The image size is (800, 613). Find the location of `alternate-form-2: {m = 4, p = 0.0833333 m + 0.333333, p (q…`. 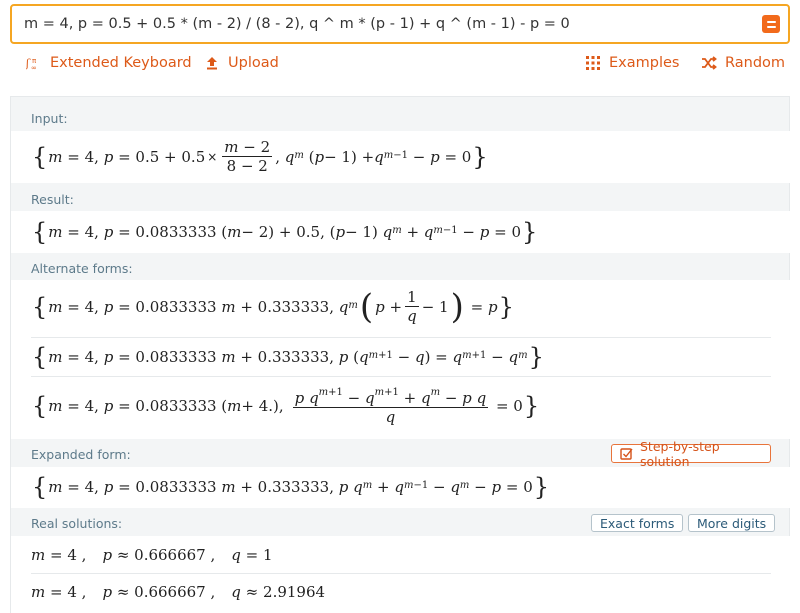

alternate-form-2: {m = 4, p = 0.0833333 m + 0.333333, p (q… is located at coordinates (288, 357).